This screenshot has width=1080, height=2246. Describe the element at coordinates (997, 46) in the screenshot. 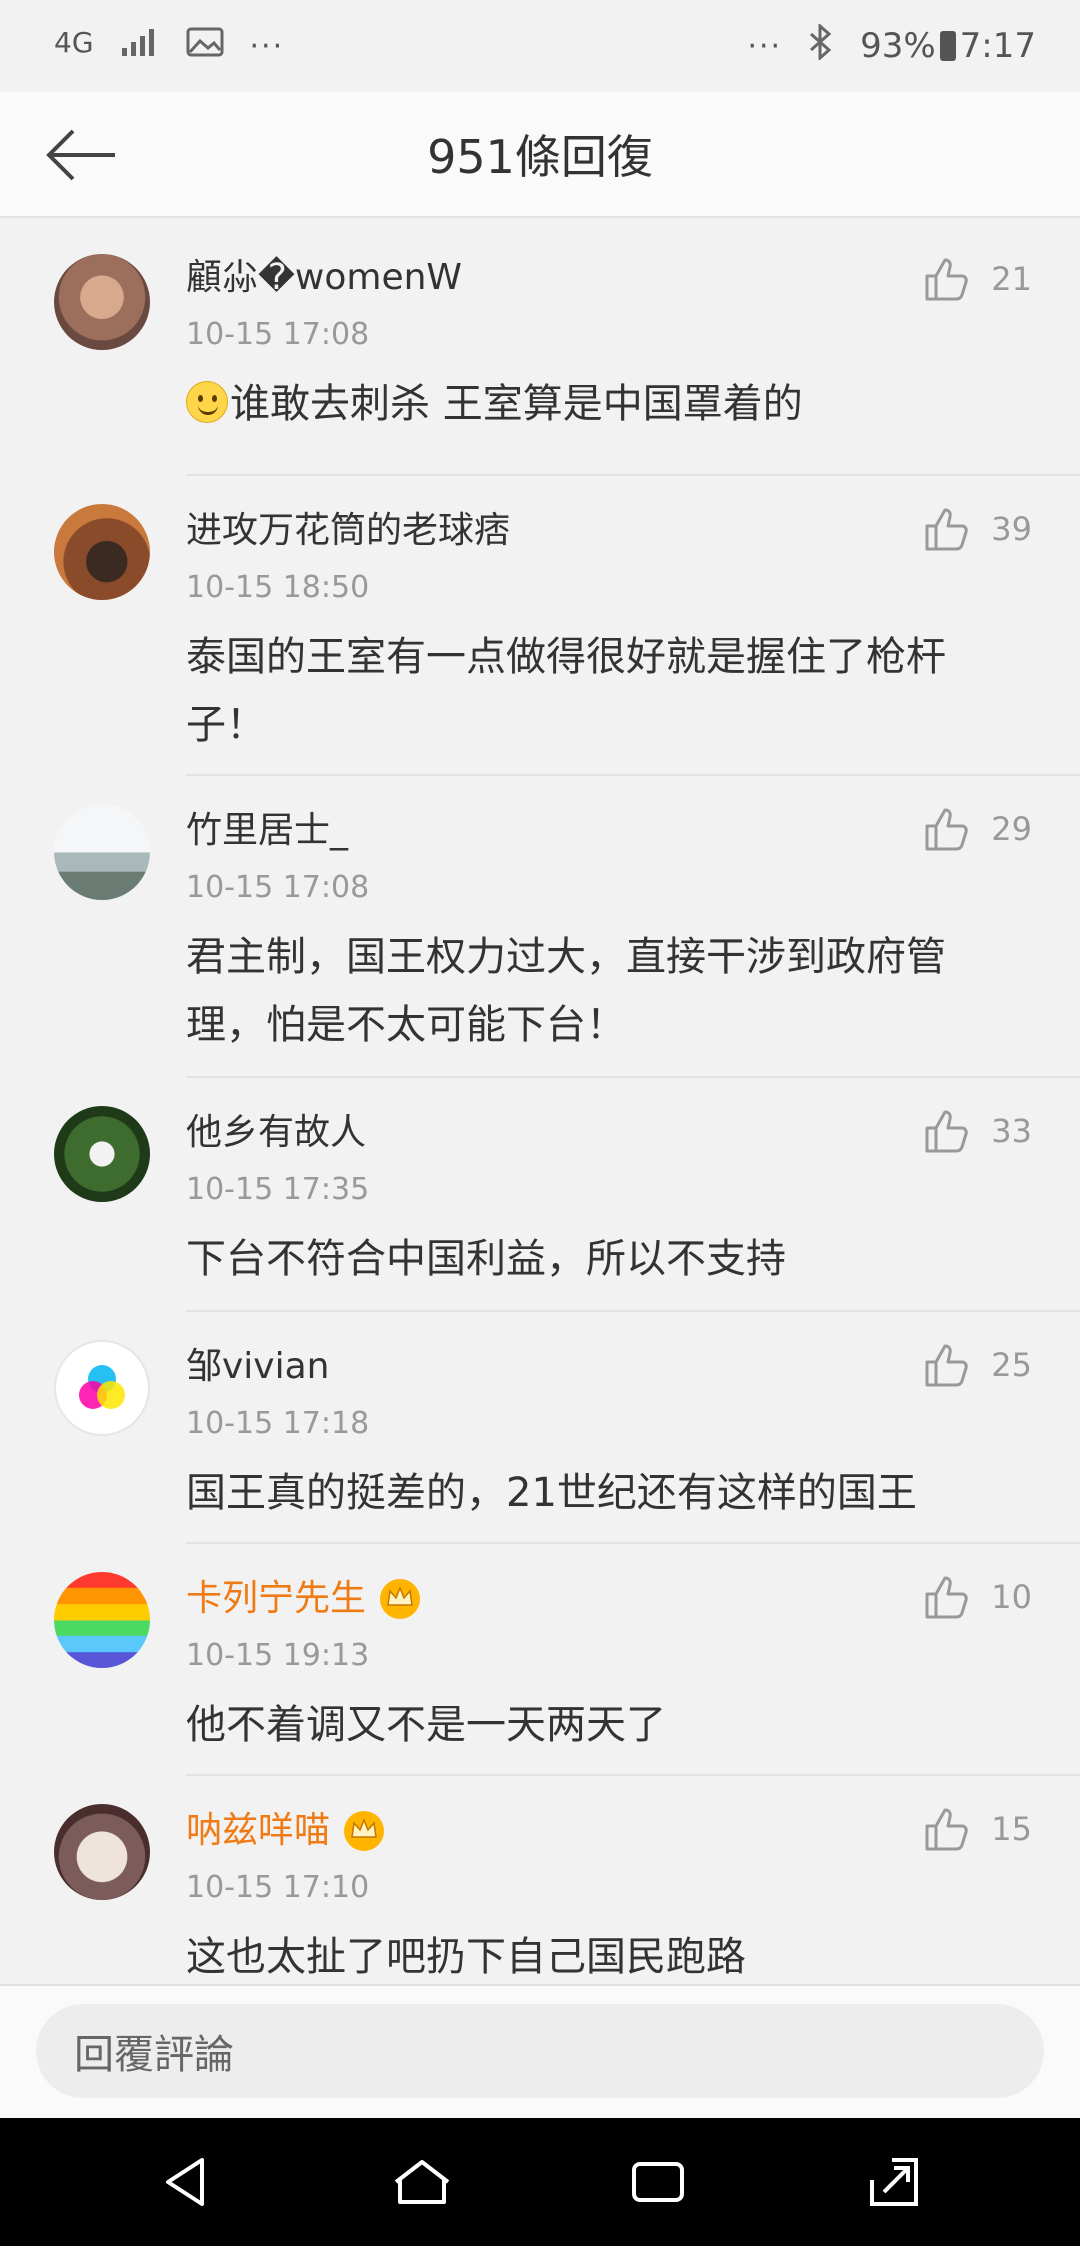

I see `clock: 7:17` at that location.